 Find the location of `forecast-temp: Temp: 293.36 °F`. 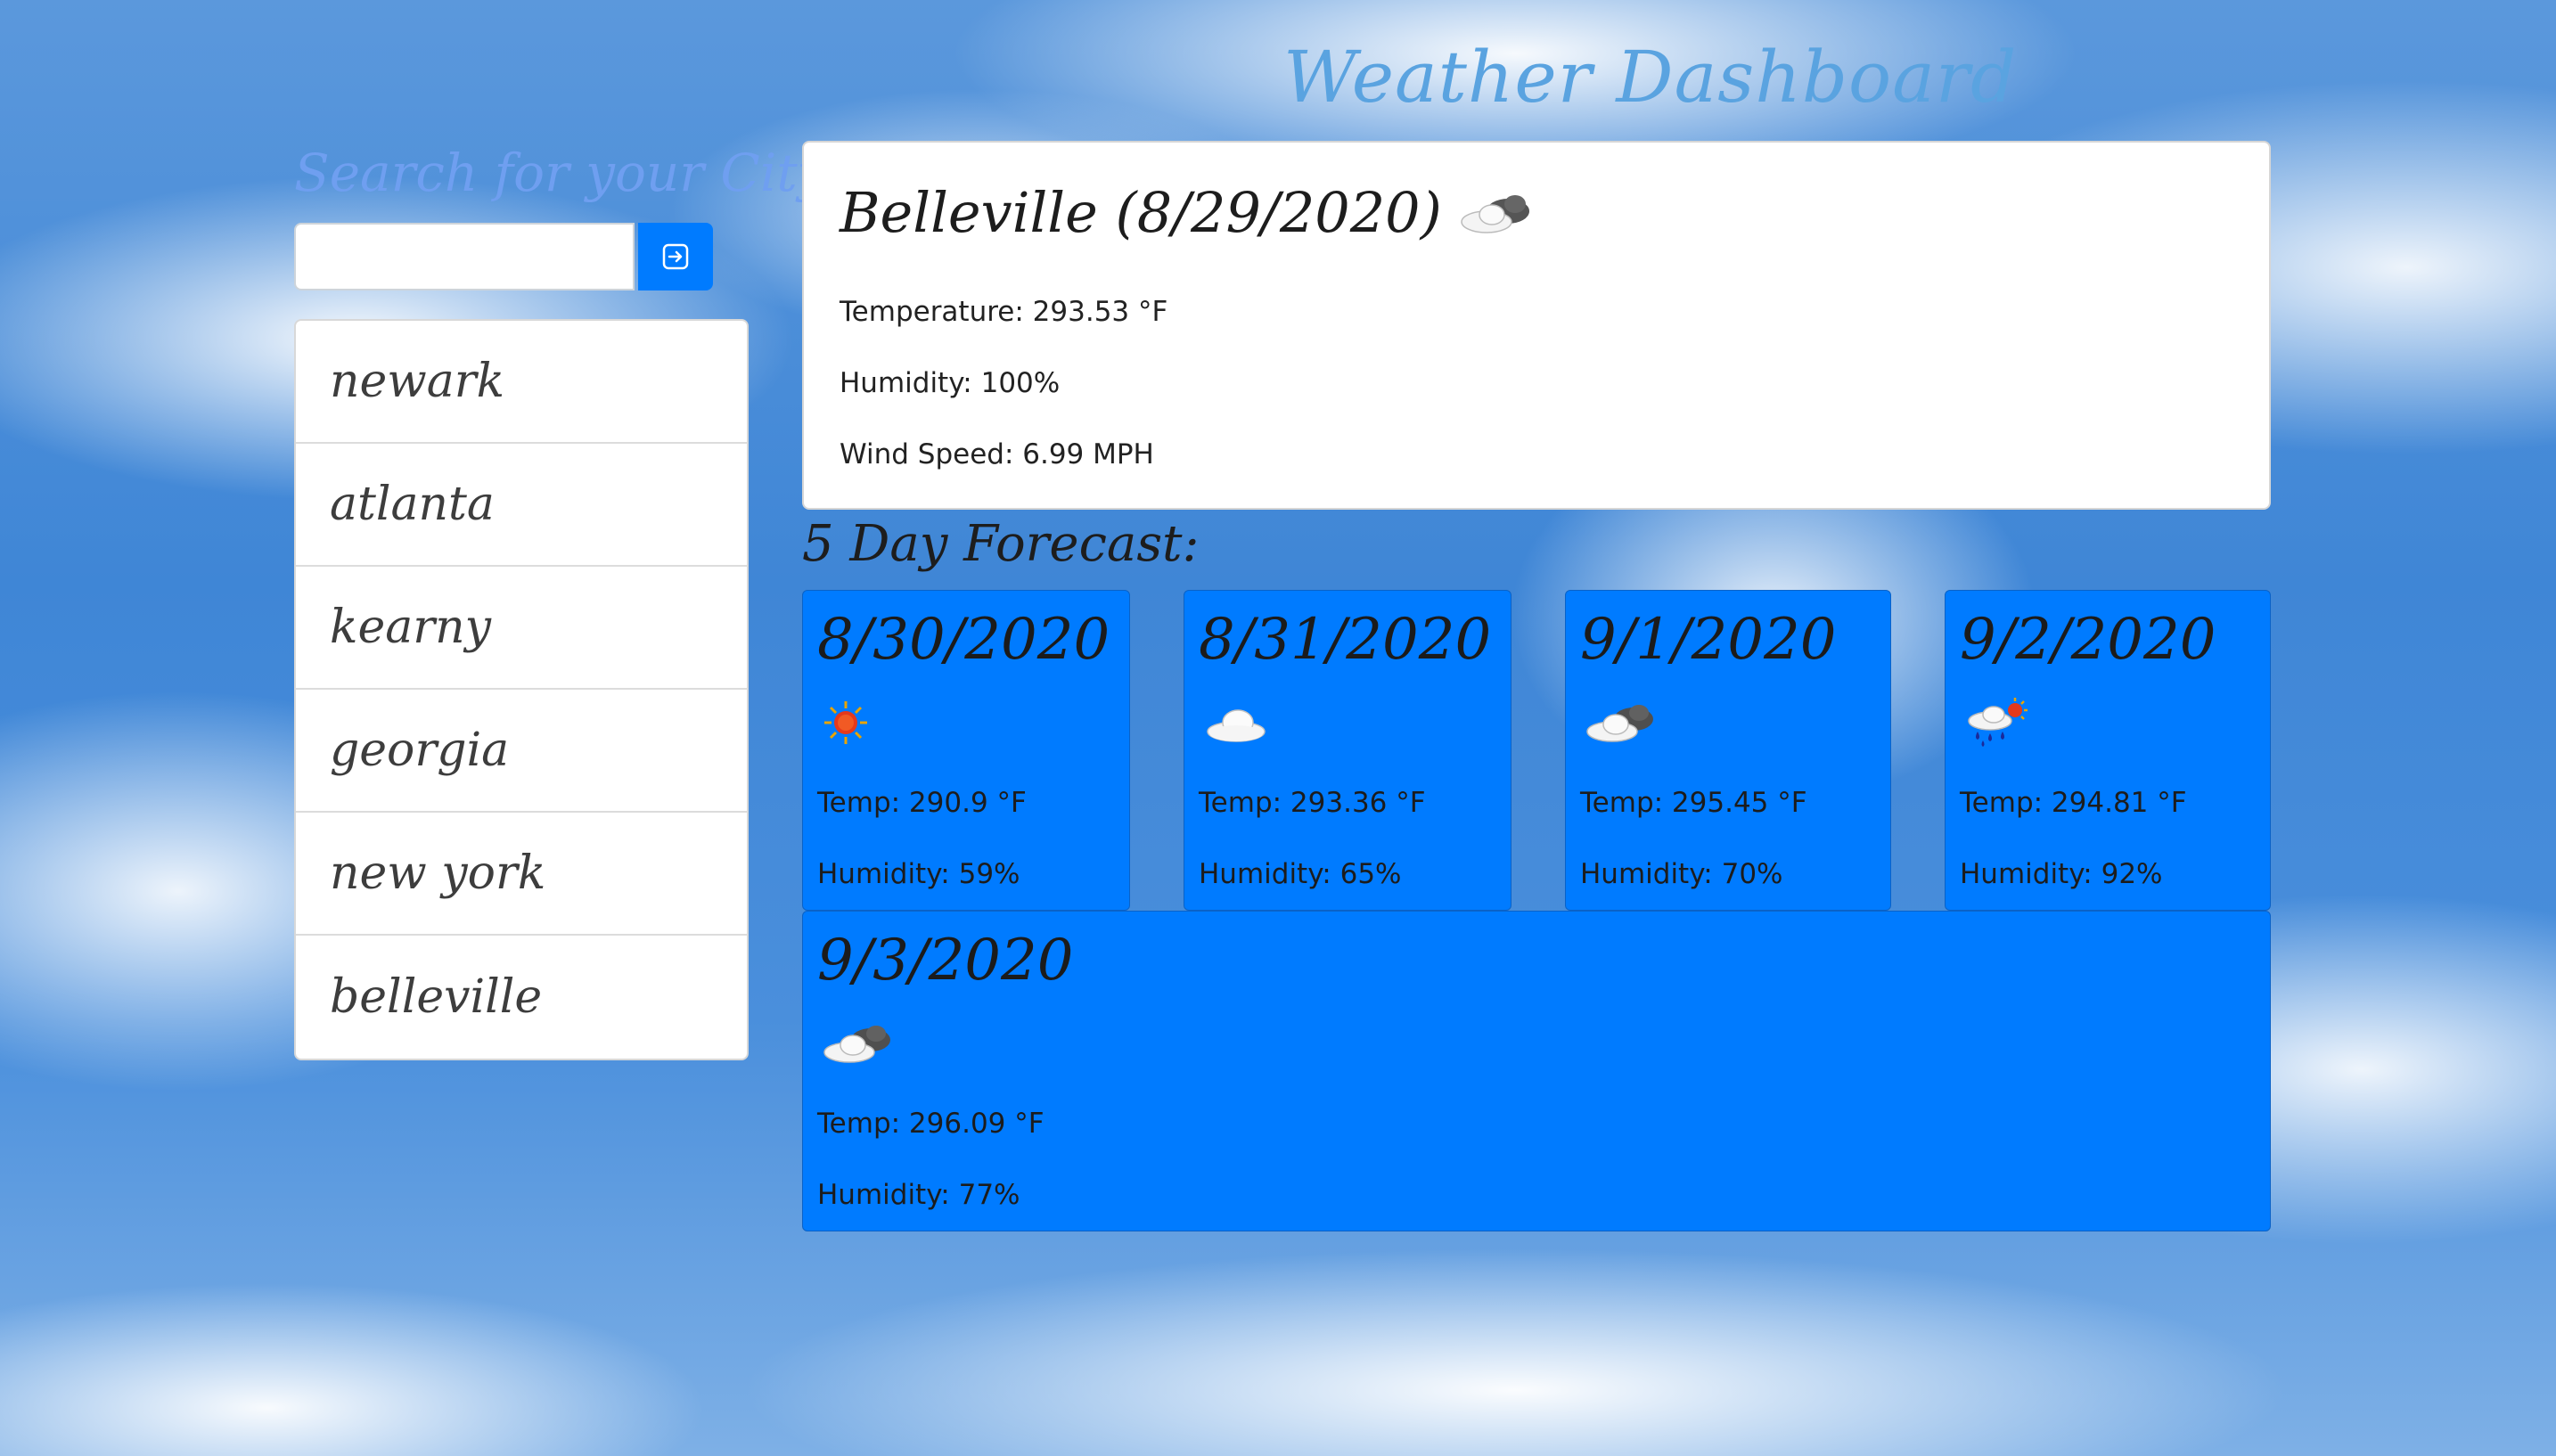

forecast-temp: Temp: 293.36 °F is located at coordinates (1312, 803).